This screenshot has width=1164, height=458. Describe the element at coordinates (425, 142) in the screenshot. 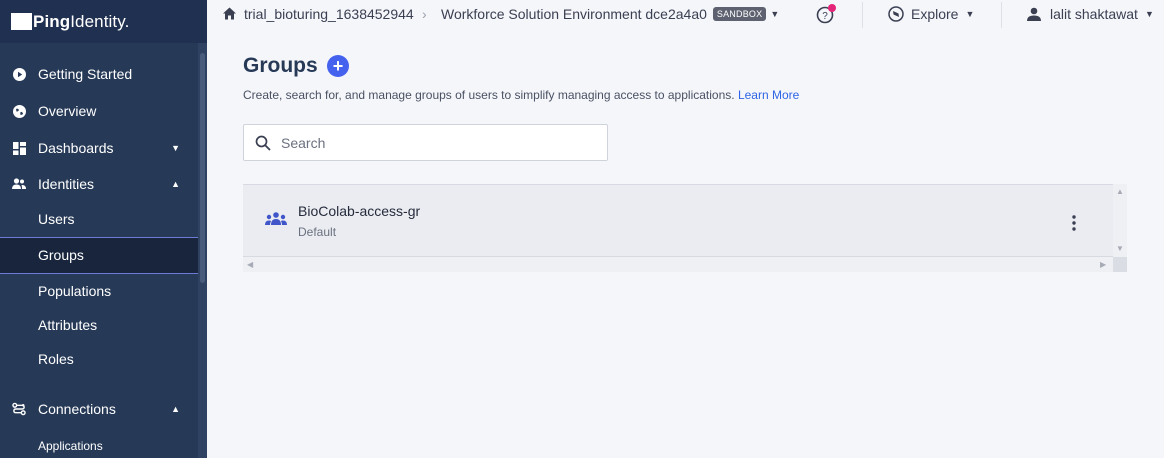

I see `search-box: Search` at that location.